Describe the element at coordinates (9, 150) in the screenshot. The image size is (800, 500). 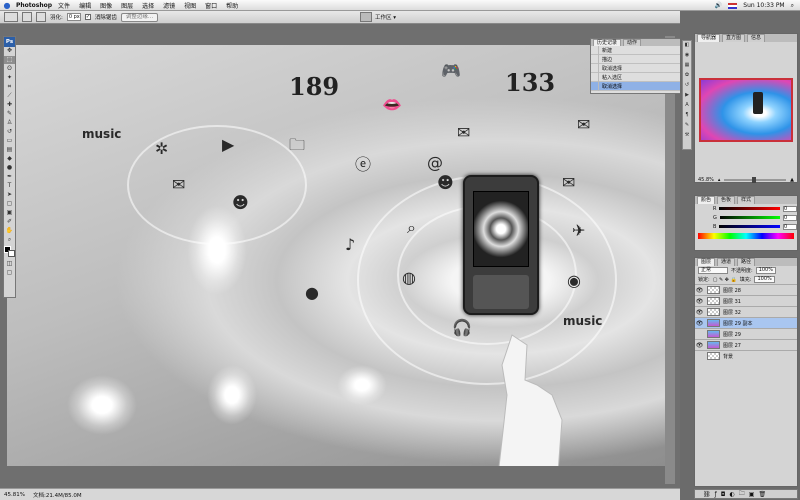
I see `gradient-tool-icon: ▤` at that location.